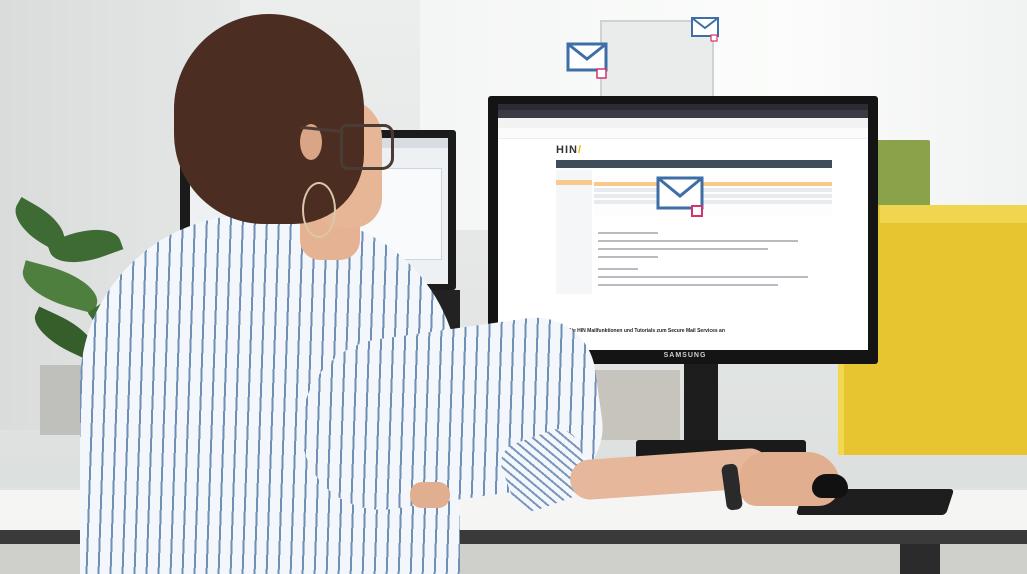 The width and height of the screenshot is (1027, 574). Describe the element at coordinates (953, 214) in the screenshot. I see `yellow-cabinet-top` at that location.